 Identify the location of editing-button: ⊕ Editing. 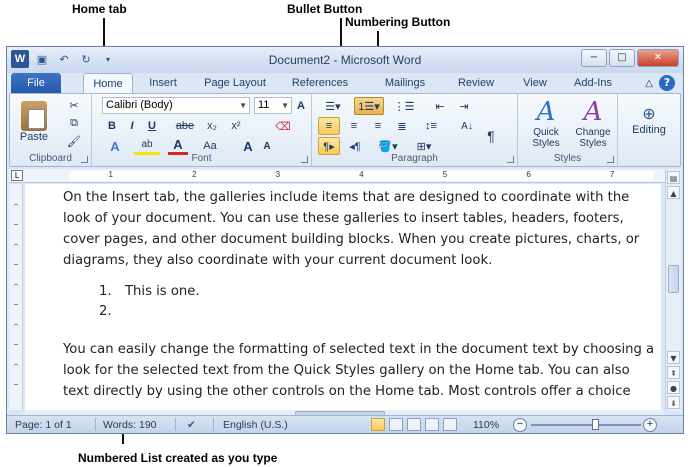
(649, 120).